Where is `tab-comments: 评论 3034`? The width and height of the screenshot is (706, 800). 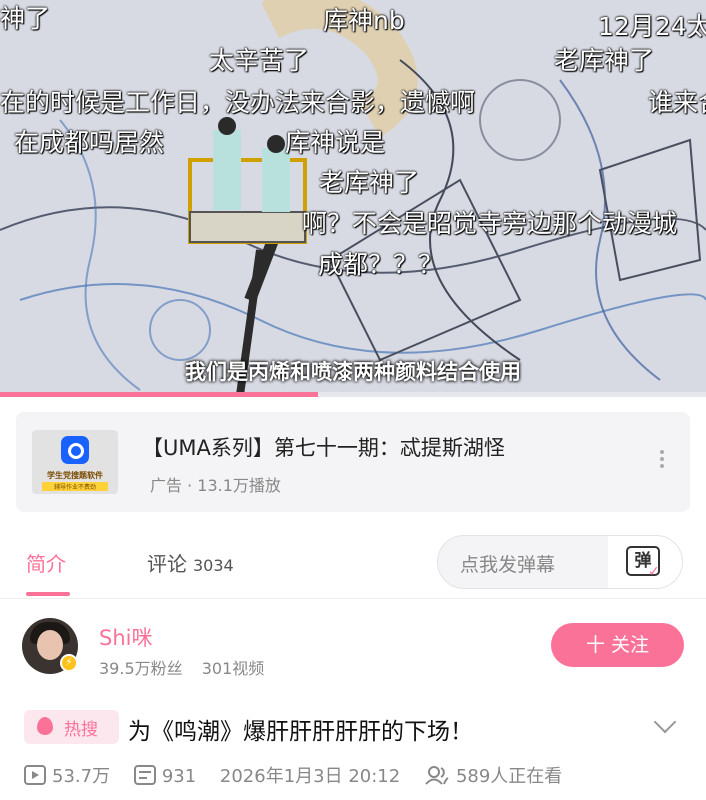
tab-comments: 评论 3034 is located at coordinates (190, 562).